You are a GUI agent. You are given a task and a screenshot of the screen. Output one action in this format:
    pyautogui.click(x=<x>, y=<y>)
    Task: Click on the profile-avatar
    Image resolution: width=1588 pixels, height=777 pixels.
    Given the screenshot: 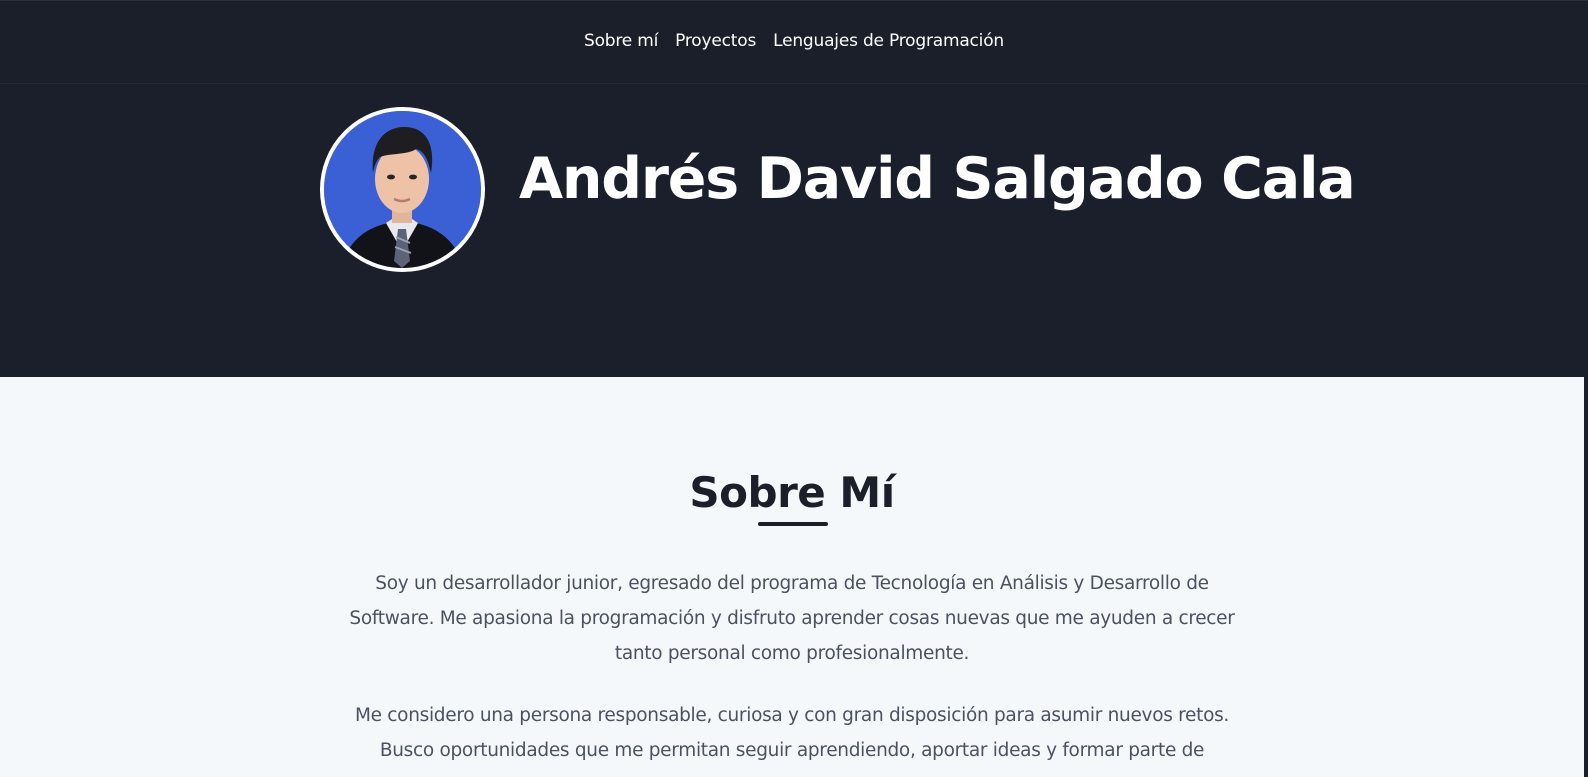 What is the action you would take?
    pyautogui.click(x=402, y=189)
    